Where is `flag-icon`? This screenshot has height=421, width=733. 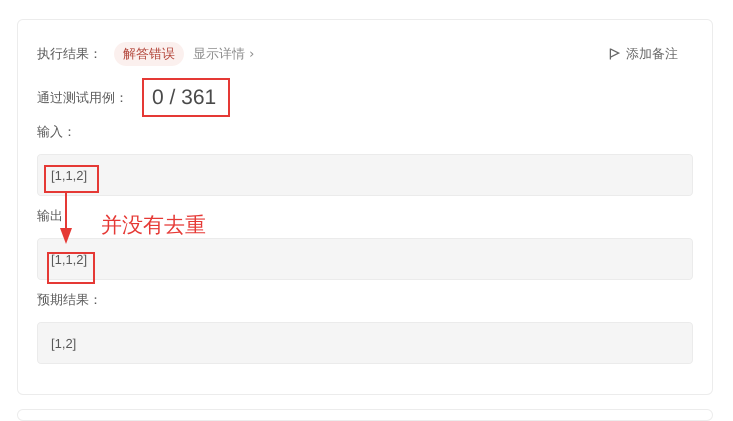
flag-icon is located at coordinates (614, 54).